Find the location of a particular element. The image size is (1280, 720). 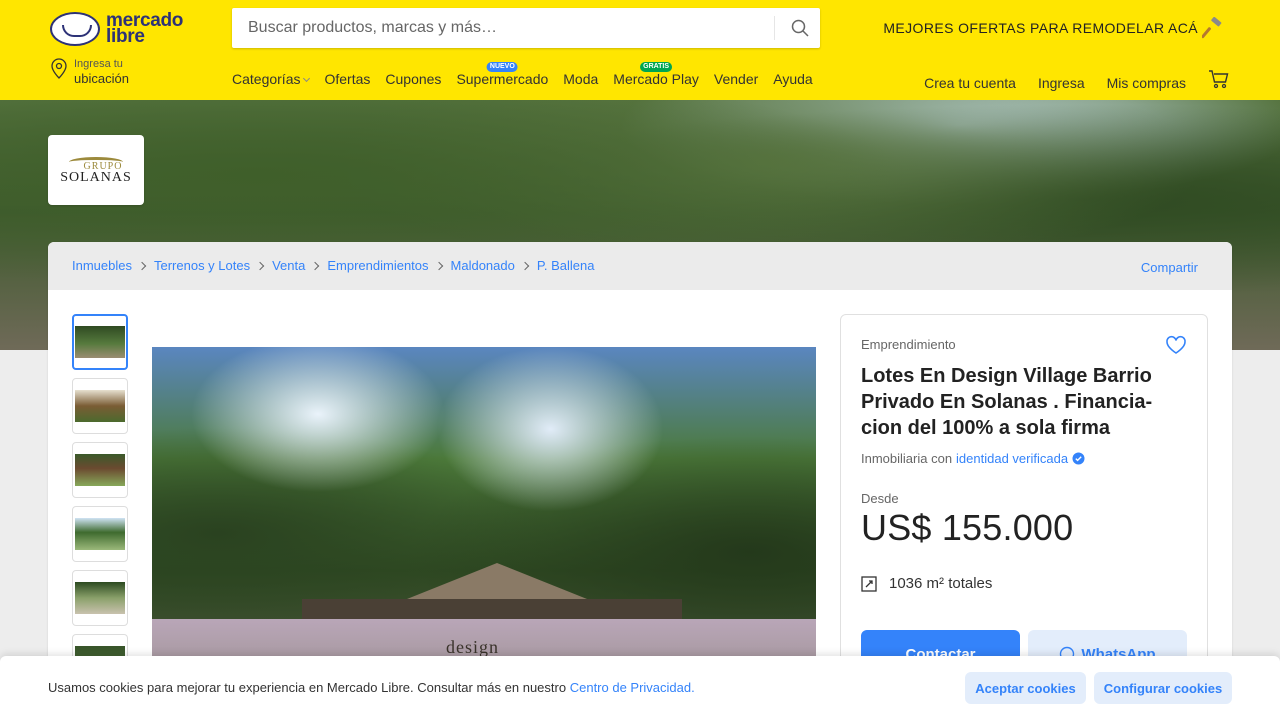

nav-label: Cupones is located at coordinates (413, 79).